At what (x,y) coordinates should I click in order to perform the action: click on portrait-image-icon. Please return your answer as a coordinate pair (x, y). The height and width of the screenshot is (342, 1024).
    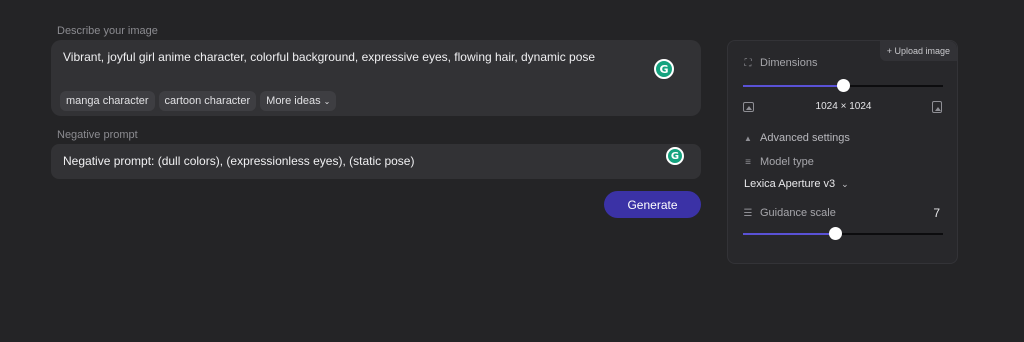
    Looking at the image, I should click on (937, 107).